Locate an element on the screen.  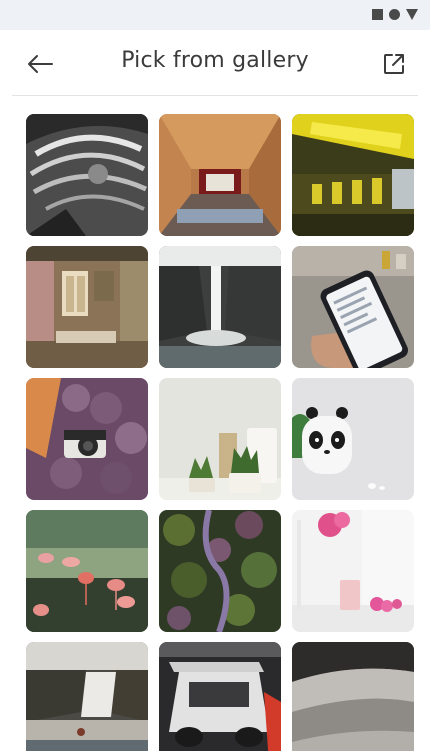
sports-car-photo is located at coordinates (220, 696).